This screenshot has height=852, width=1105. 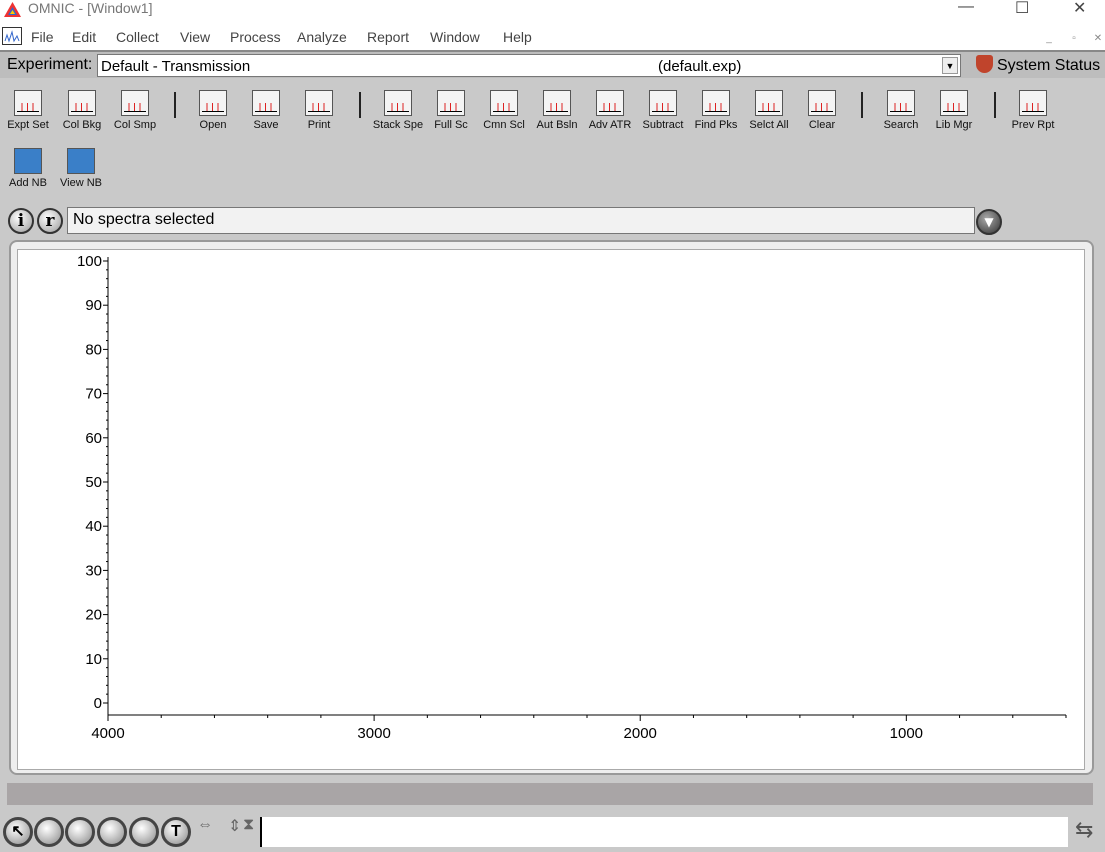 What do you see at coordinates (80, 832) in the screenshot?
I see `peak-height-tool-button` at bounding box center [80, 832].